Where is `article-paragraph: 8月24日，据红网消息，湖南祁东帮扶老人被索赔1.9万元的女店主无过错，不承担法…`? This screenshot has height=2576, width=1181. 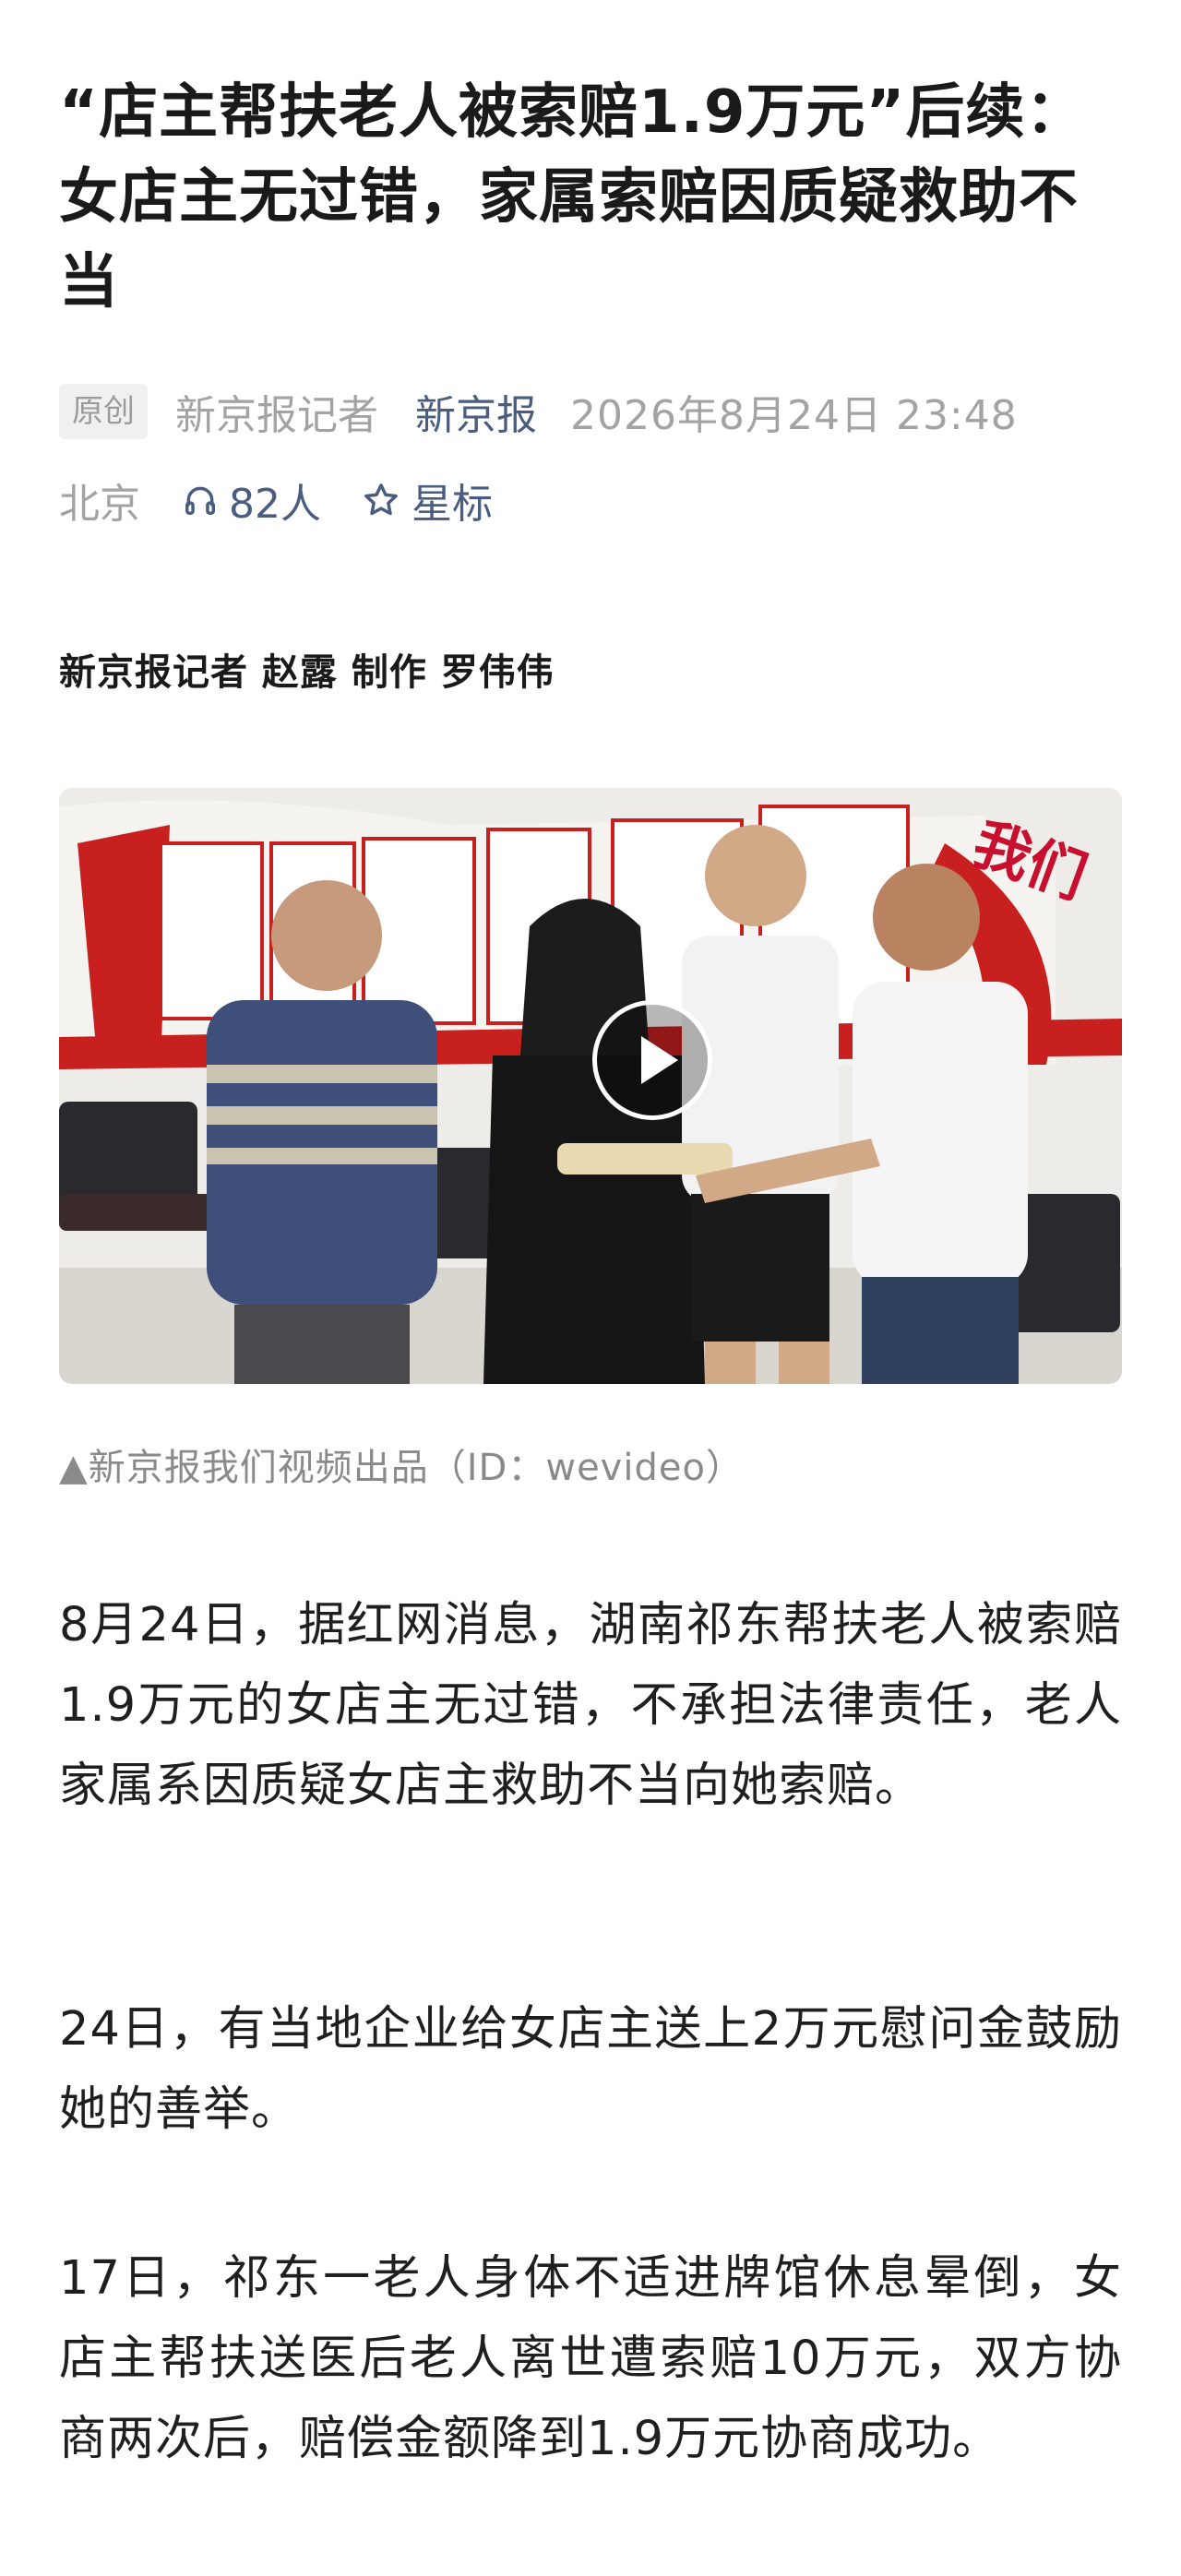 article-paragraph: 8月24日，据红网消息，湖南祁东帮扶老人被索赔1.9万元的女店主无过错，不承担法… is located at coordinates (590, 1705).